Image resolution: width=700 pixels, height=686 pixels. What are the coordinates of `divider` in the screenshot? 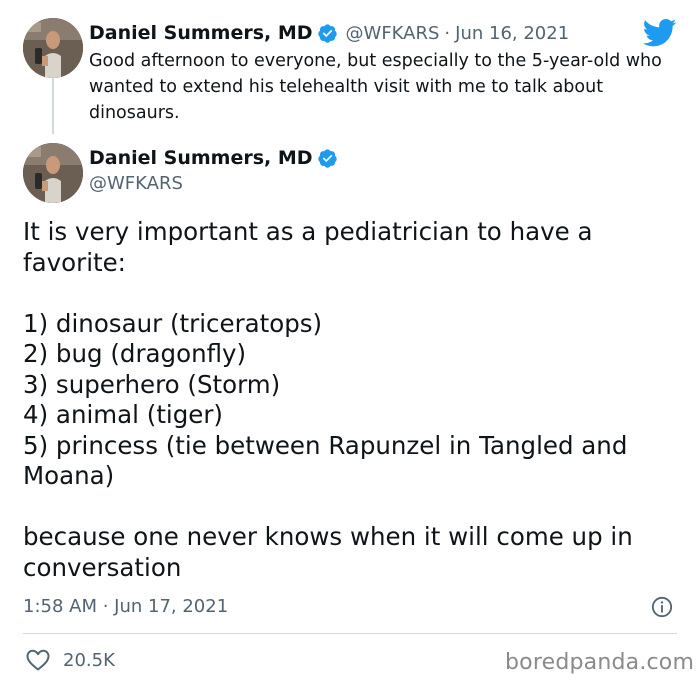 It's located at (350, 633).